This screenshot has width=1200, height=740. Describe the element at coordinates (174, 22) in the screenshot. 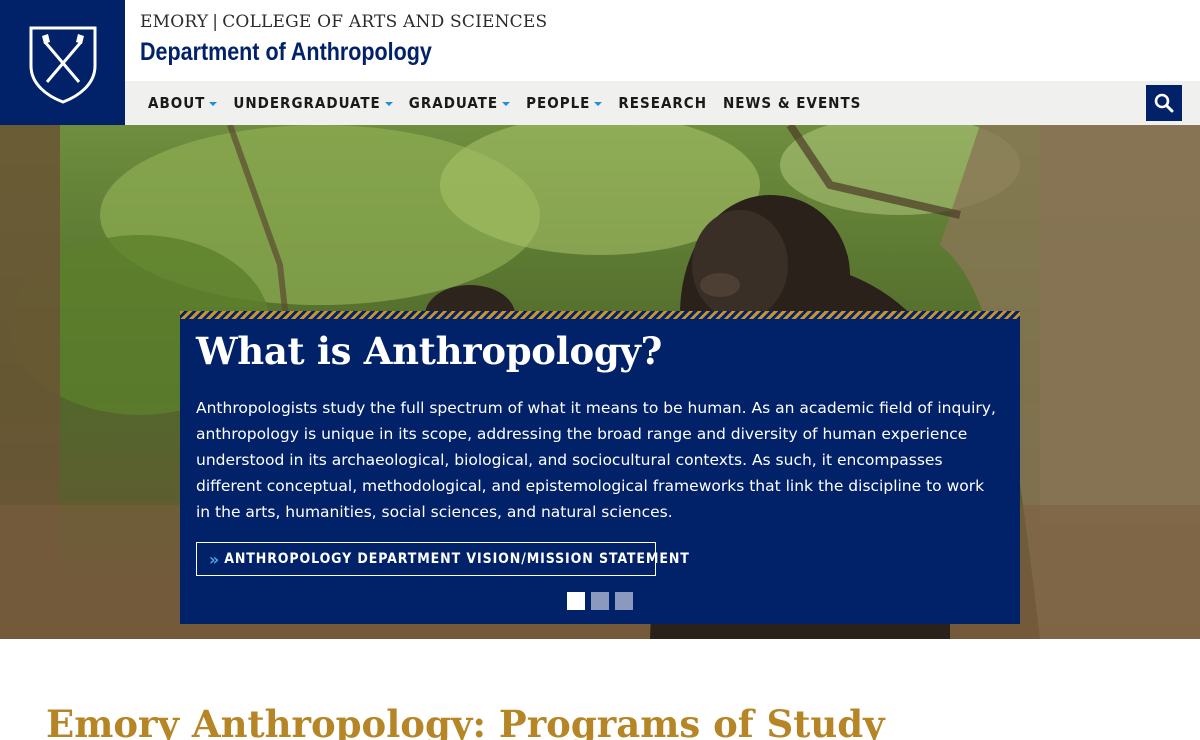

I see `university-label: EMORY` at that location.